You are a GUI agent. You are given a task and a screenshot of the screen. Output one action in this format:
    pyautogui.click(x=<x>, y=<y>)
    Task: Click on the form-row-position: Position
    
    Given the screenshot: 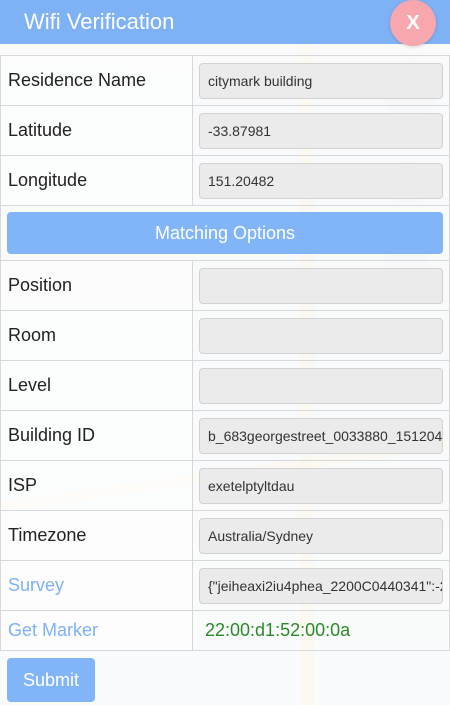 What is the action you would take?
    pyautogui.click(x=225, y=285)
    